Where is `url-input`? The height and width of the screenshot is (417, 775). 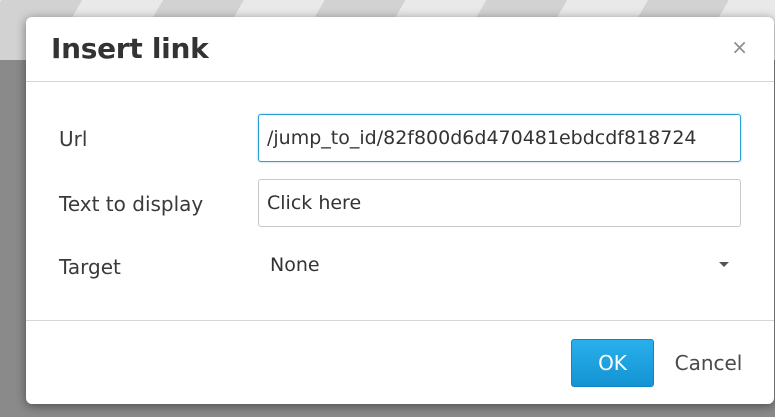
url-input is located at coordinates (499, 138).